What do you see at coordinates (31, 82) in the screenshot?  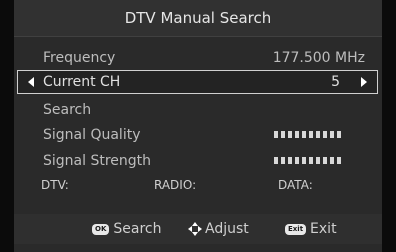 I see `left-arrow-icon` at bounding box center [31, 82].